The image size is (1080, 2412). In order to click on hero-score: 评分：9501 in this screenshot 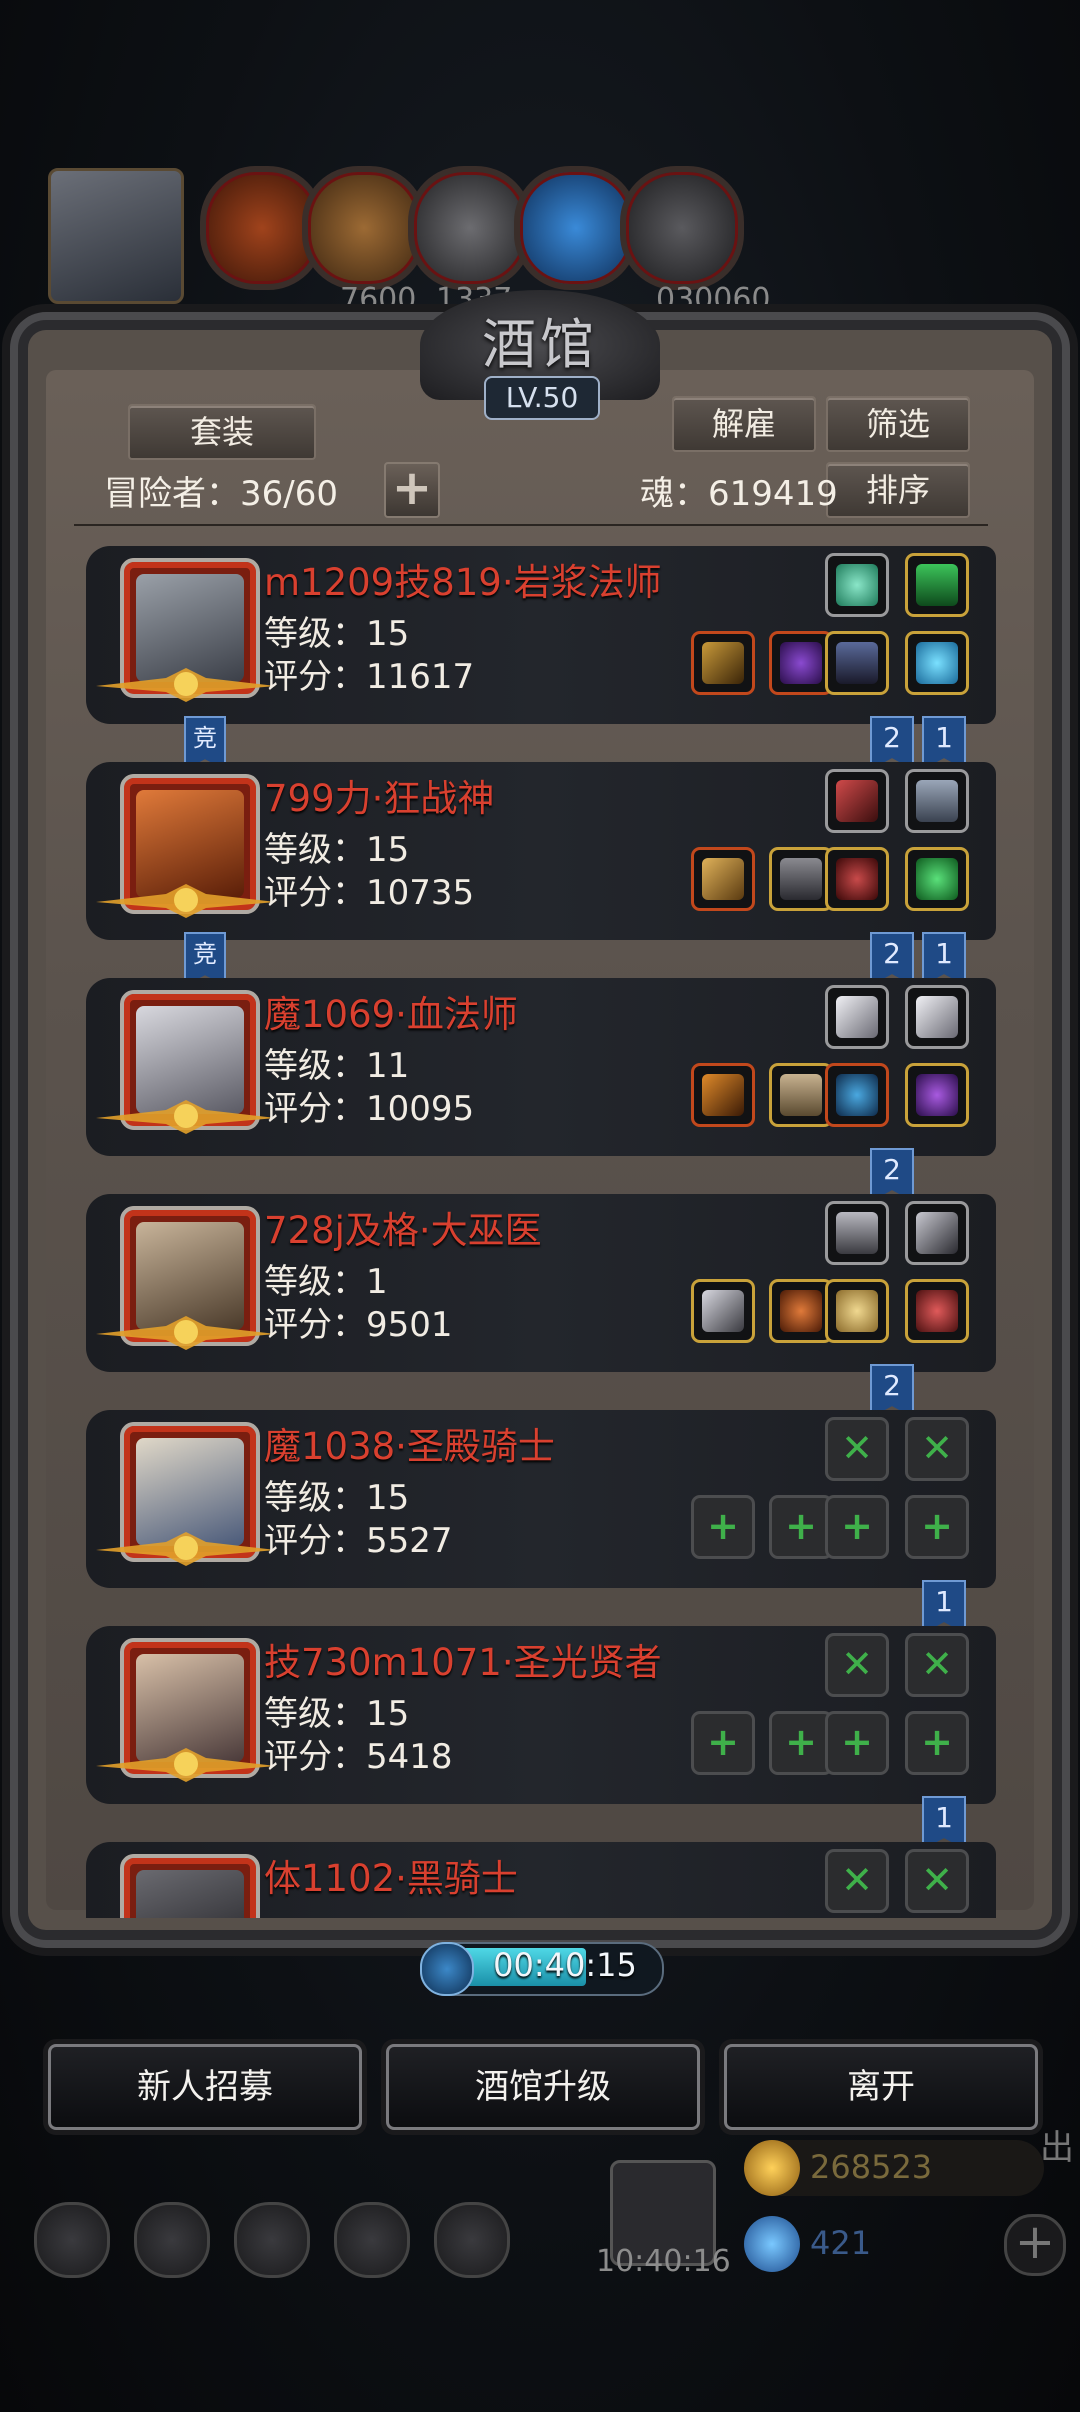, I will do `click(358, 1325)`.